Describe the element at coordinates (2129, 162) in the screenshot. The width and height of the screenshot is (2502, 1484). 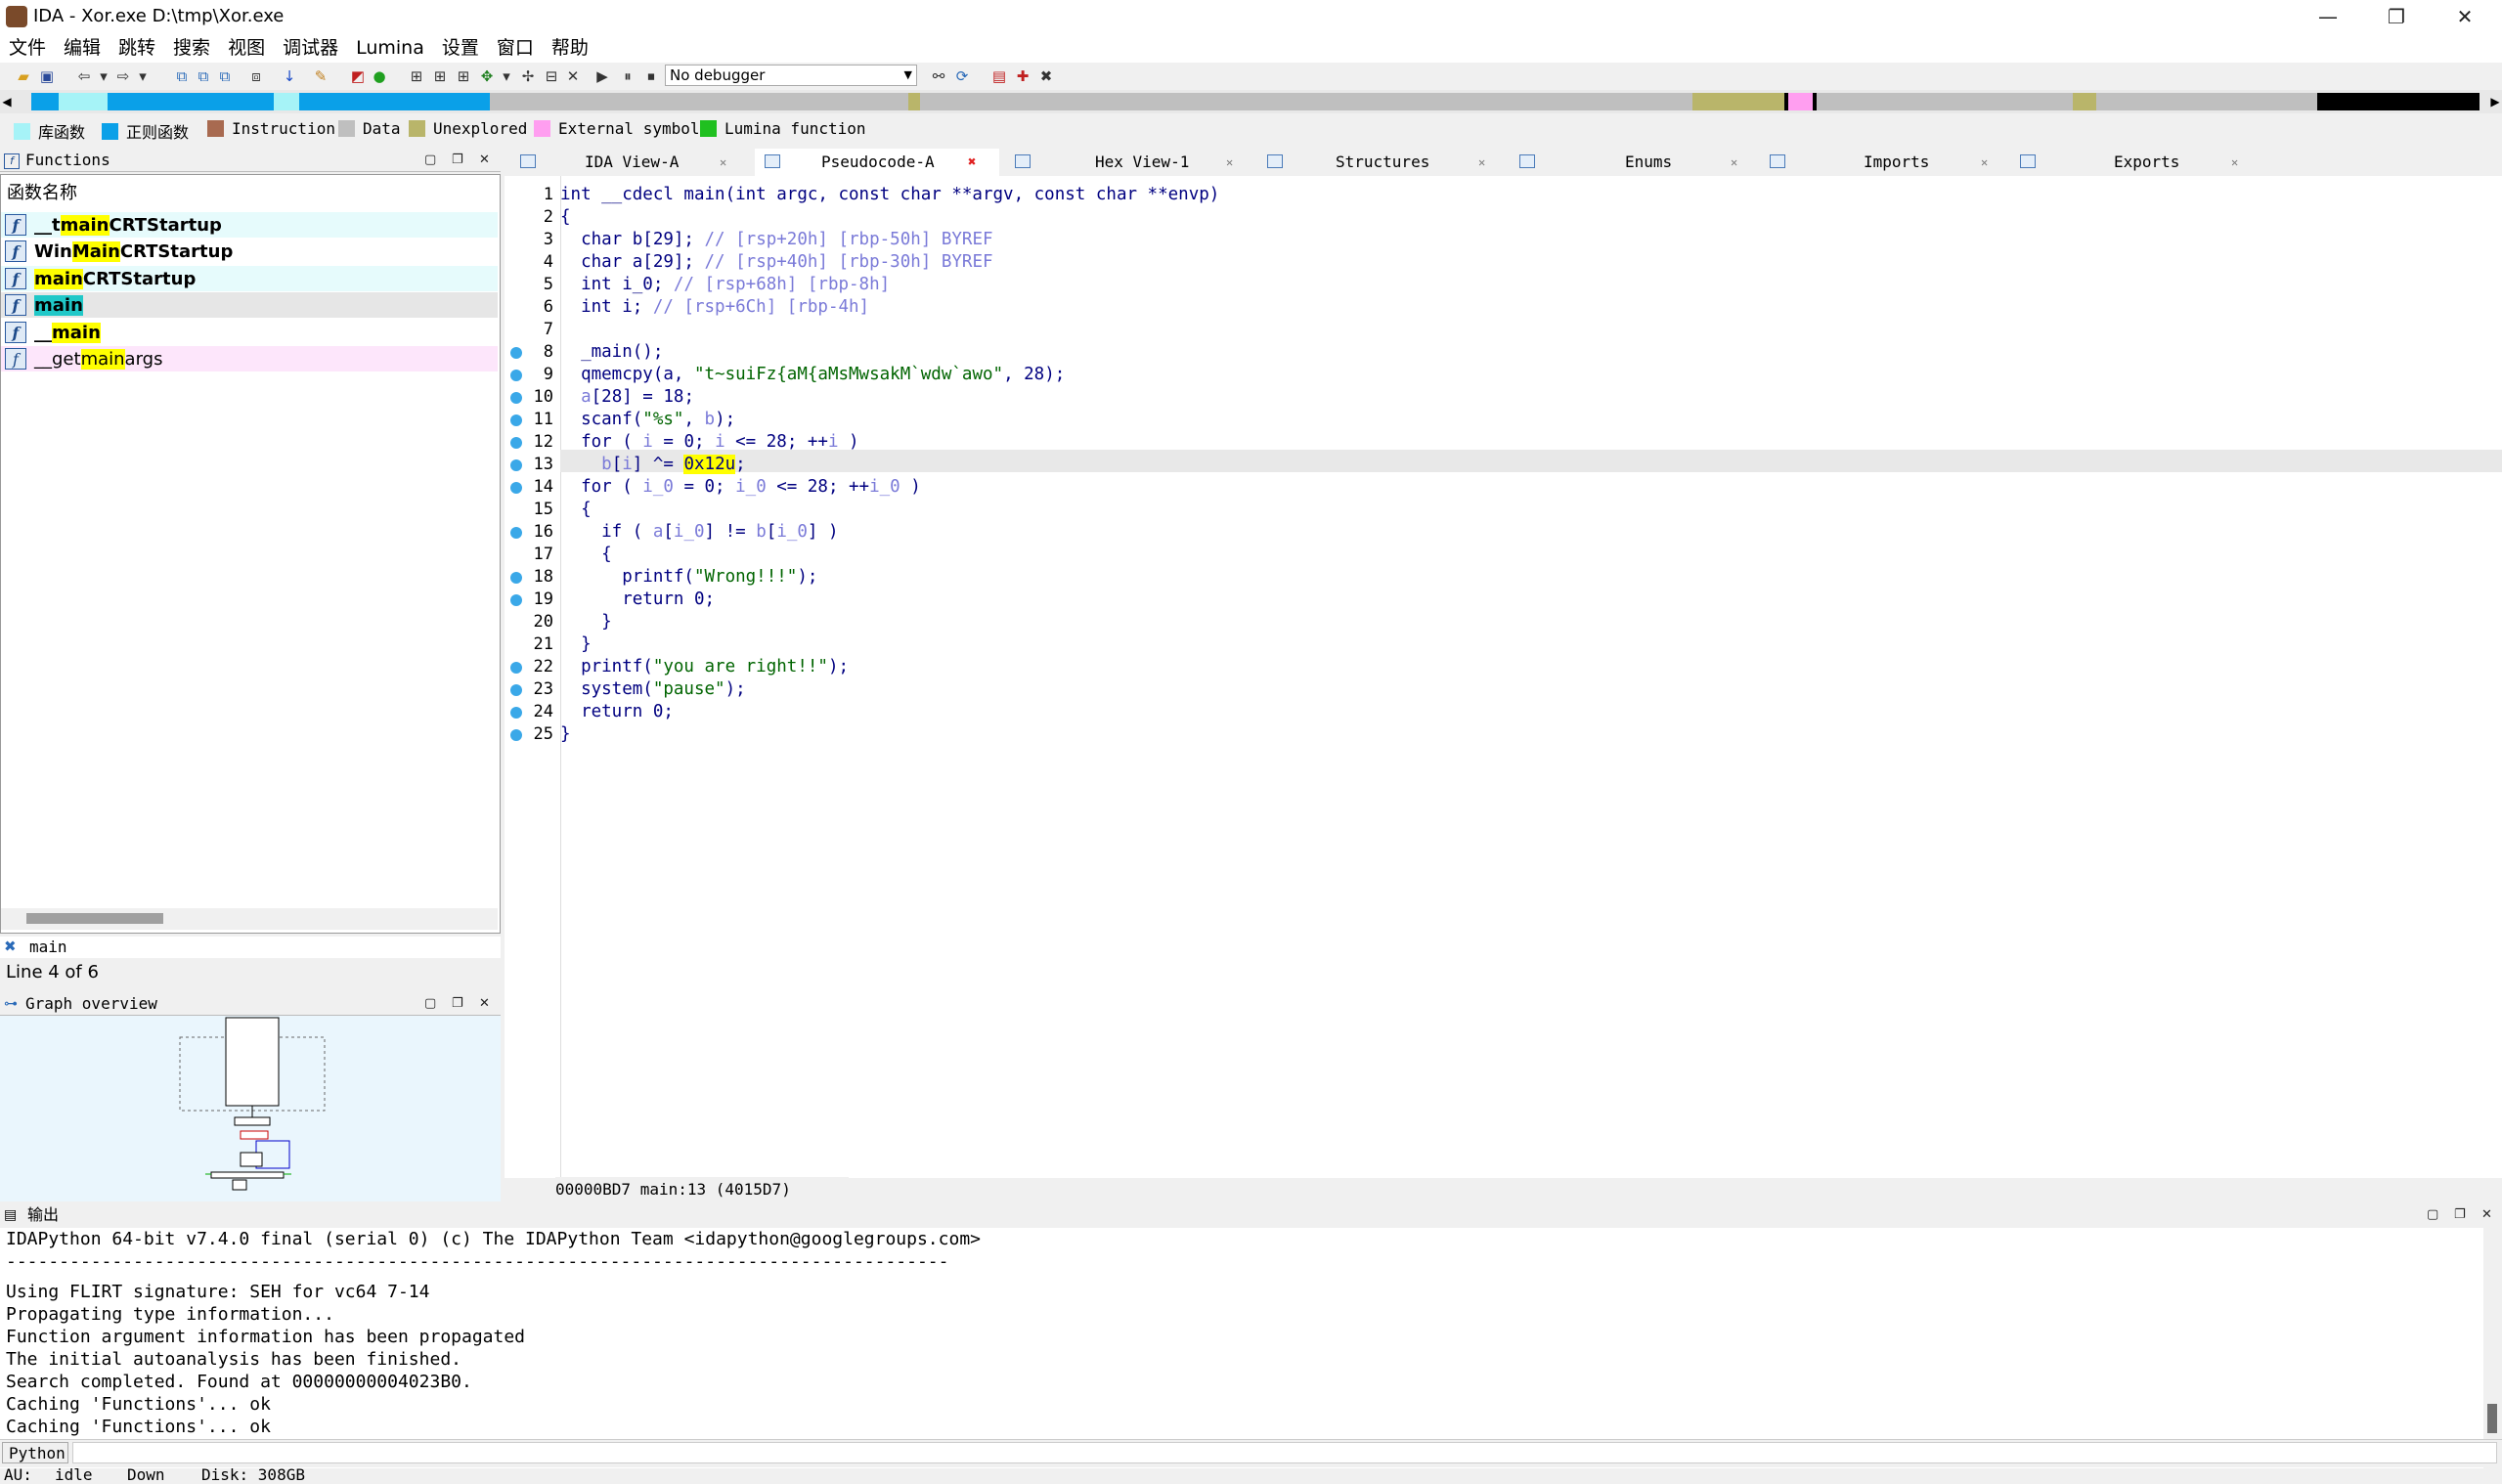
I see `tab-exports: Exports ✕` at that location.